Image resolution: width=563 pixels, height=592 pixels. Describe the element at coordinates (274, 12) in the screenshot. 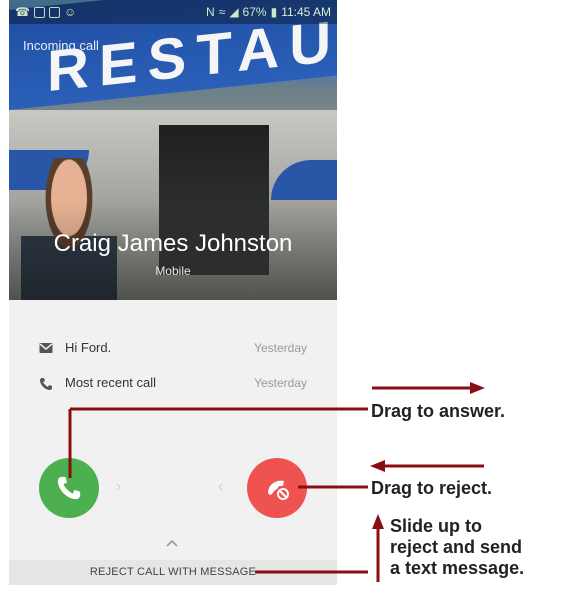

I see `battery-icon: ▮` at that location.